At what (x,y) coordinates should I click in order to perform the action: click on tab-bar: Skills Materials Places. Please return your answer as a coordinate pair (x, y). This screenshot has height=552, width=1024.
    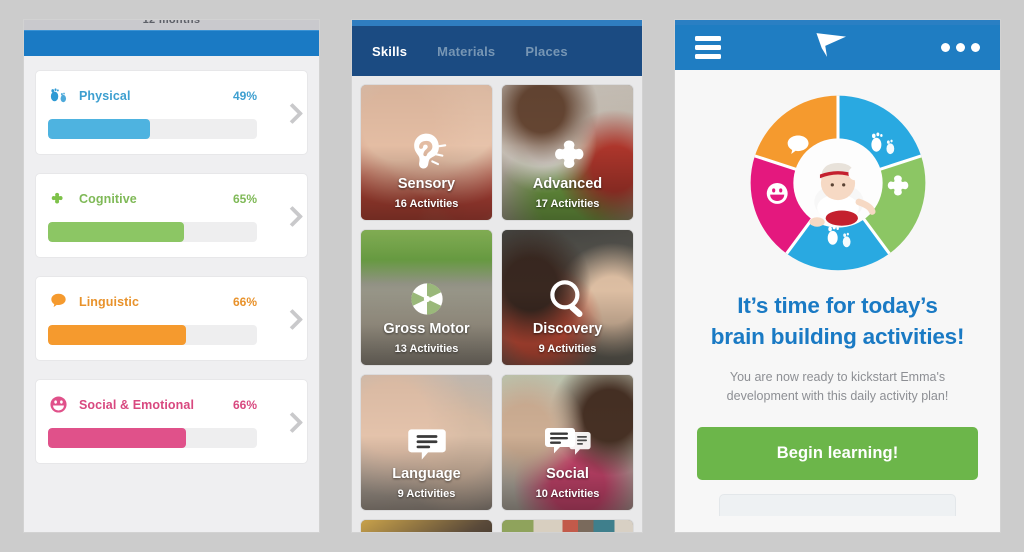
    Looking at the image, I should click on (497, 51).